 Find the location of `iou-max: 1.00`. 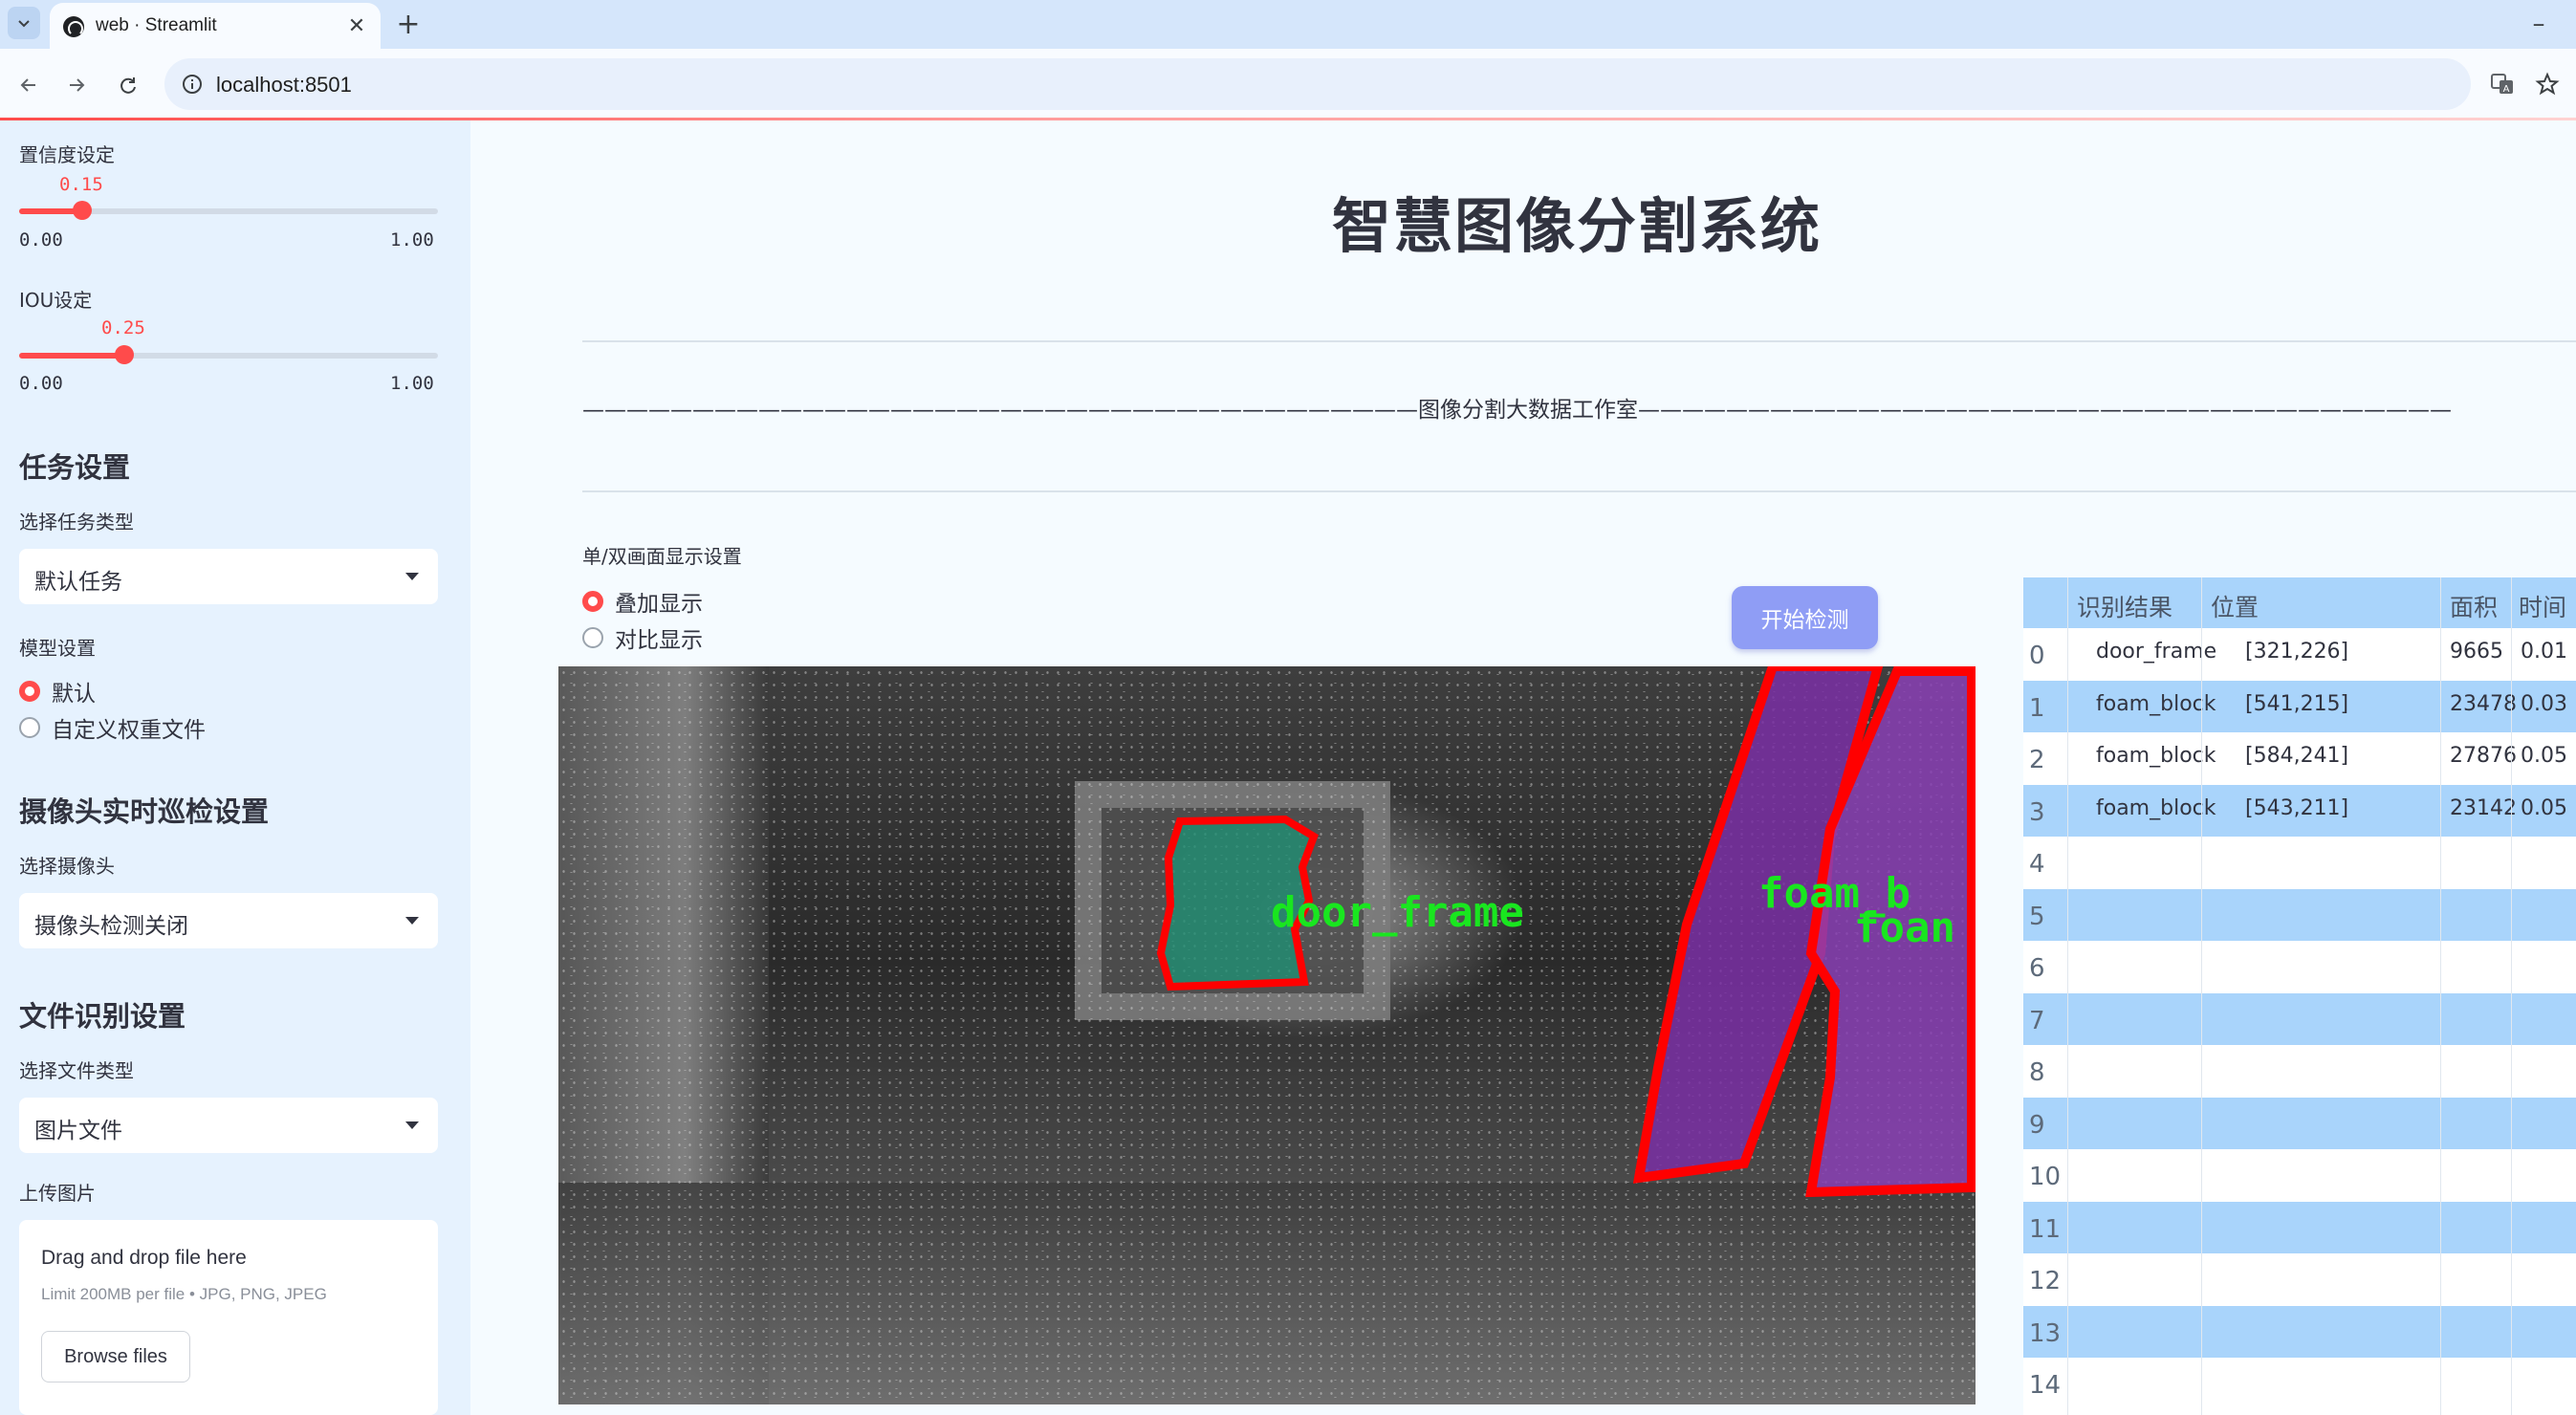

iou-max: 1.00 is located at coordinates (412, 383).